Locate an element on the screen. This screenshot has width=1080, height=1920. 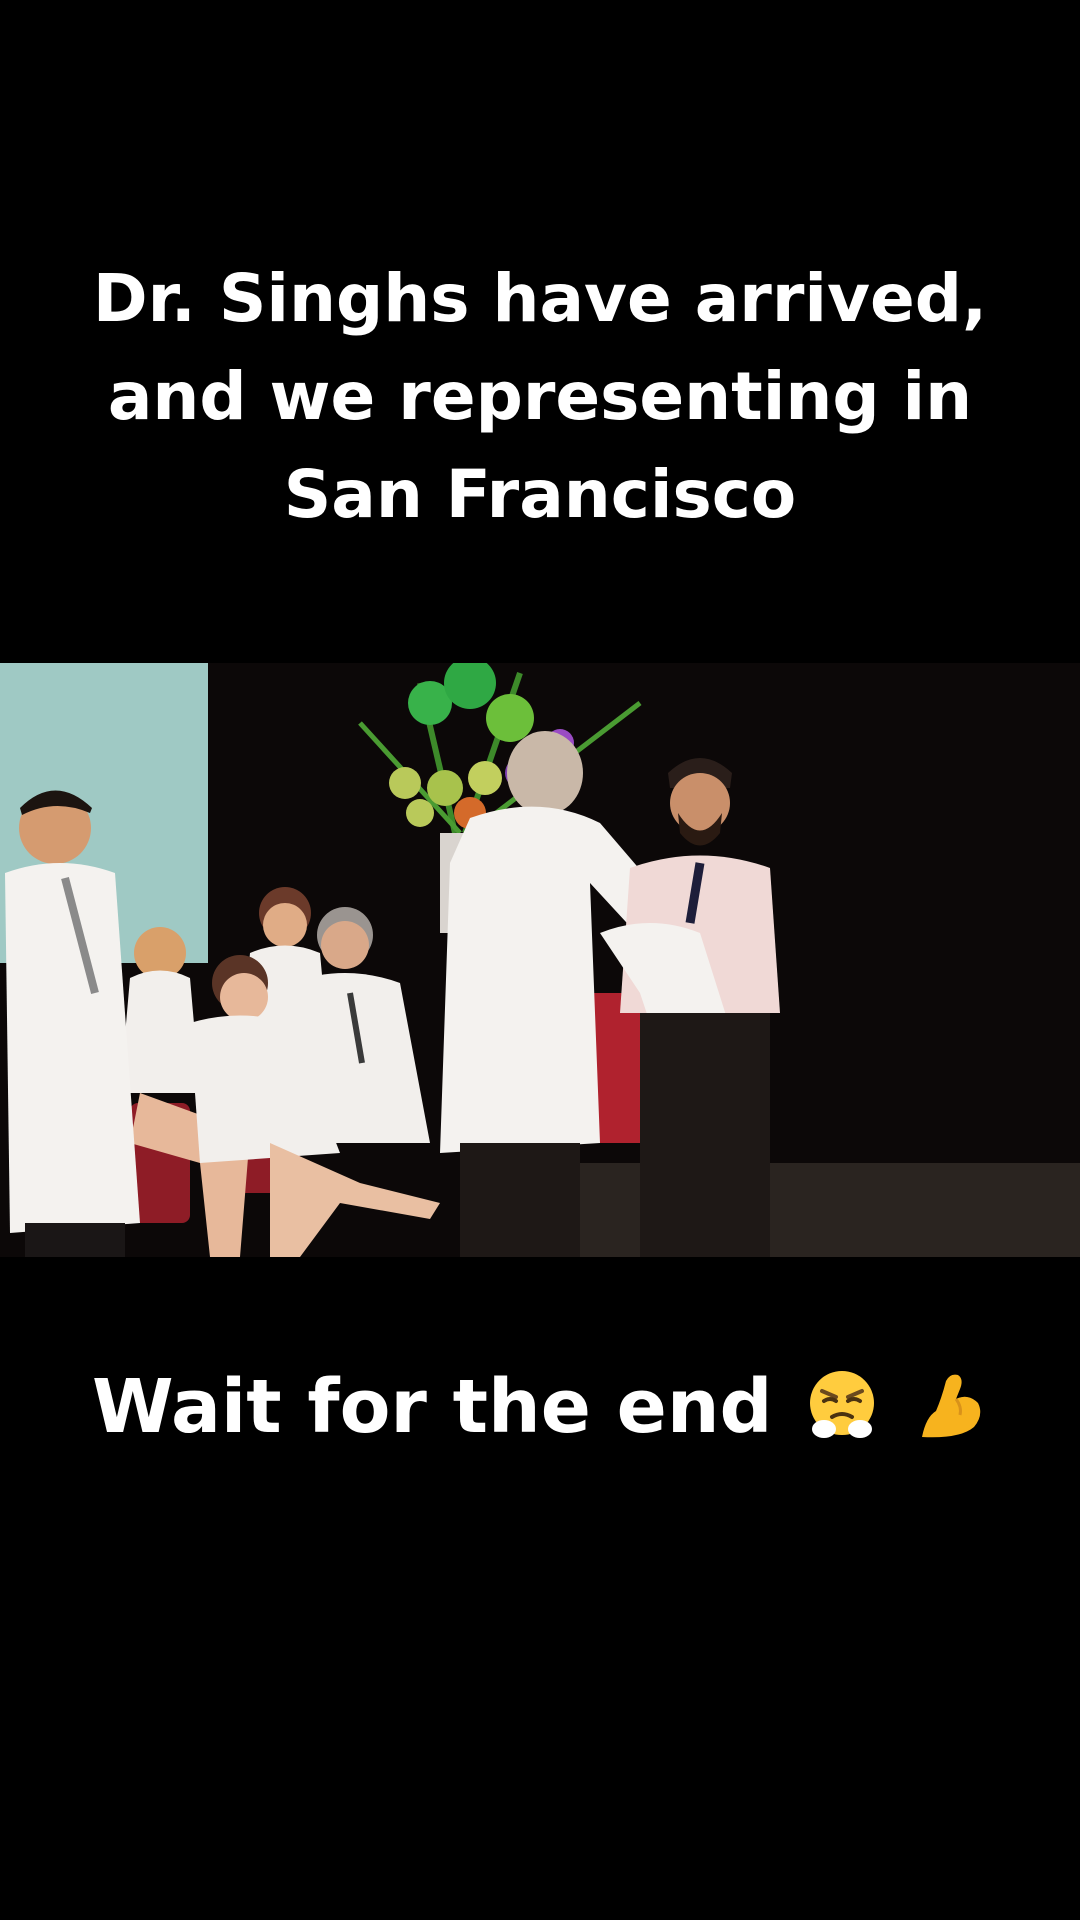
caption-line-3: San Francisco is located at coordinates (540, 494).